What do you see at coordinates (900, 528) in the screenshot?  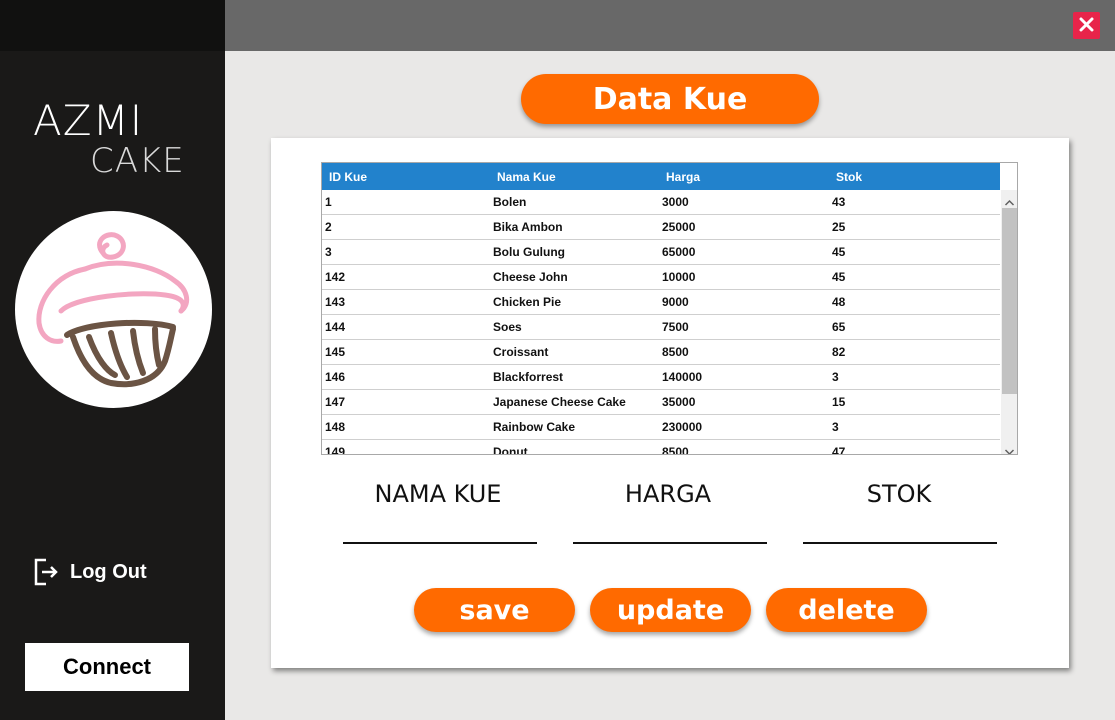 I see `stok-input` at bounding box center [900, 528].